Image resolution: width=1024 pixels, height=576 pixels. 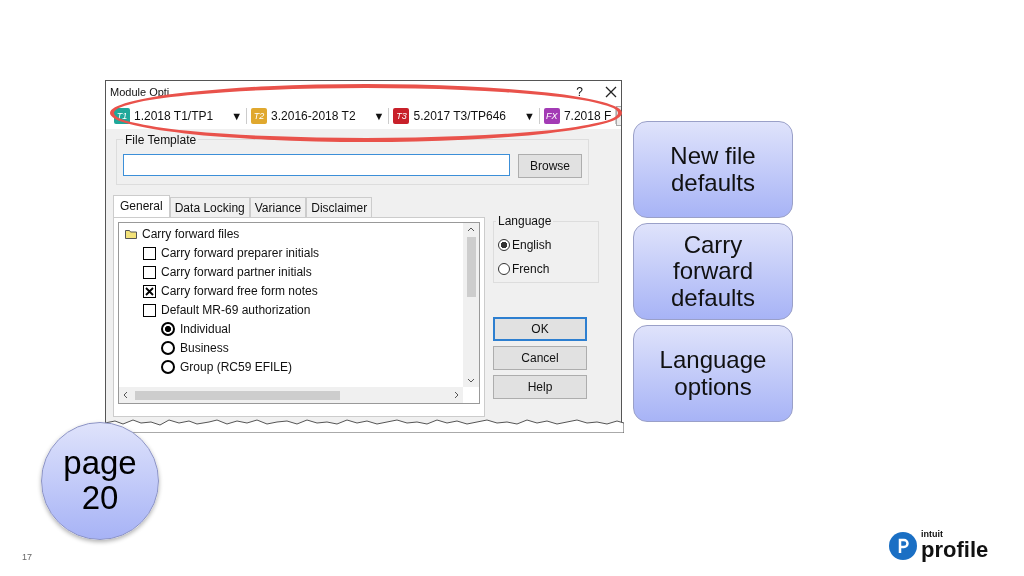 What do you see at coordinates (540, 358) in the screenshot?
I see `dialog-button: Cancel` at bounding box center [540, 358].